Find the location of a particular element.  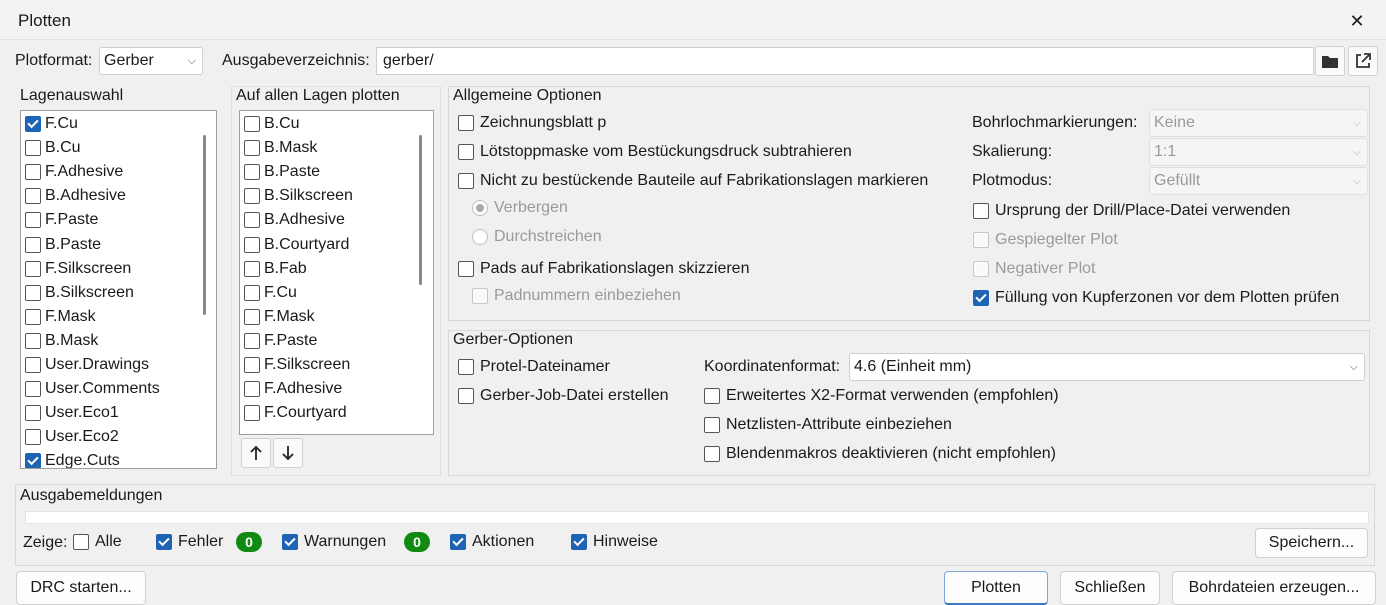

alle-lagen-item: B.Courtyard is located at coordinates (296, 245).